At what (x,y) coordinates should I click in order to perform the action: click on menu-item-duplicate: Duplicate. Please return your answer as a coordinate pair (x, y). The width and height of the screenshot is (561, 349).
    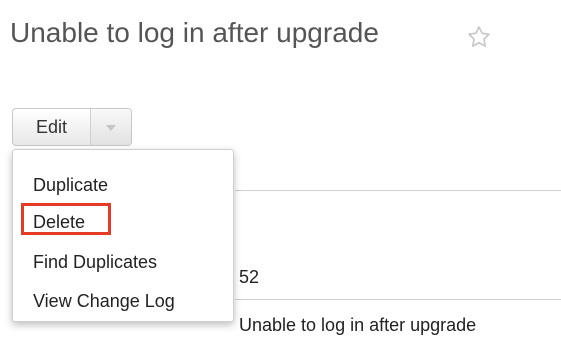
    Looking at the image, I should click on (70, 185).